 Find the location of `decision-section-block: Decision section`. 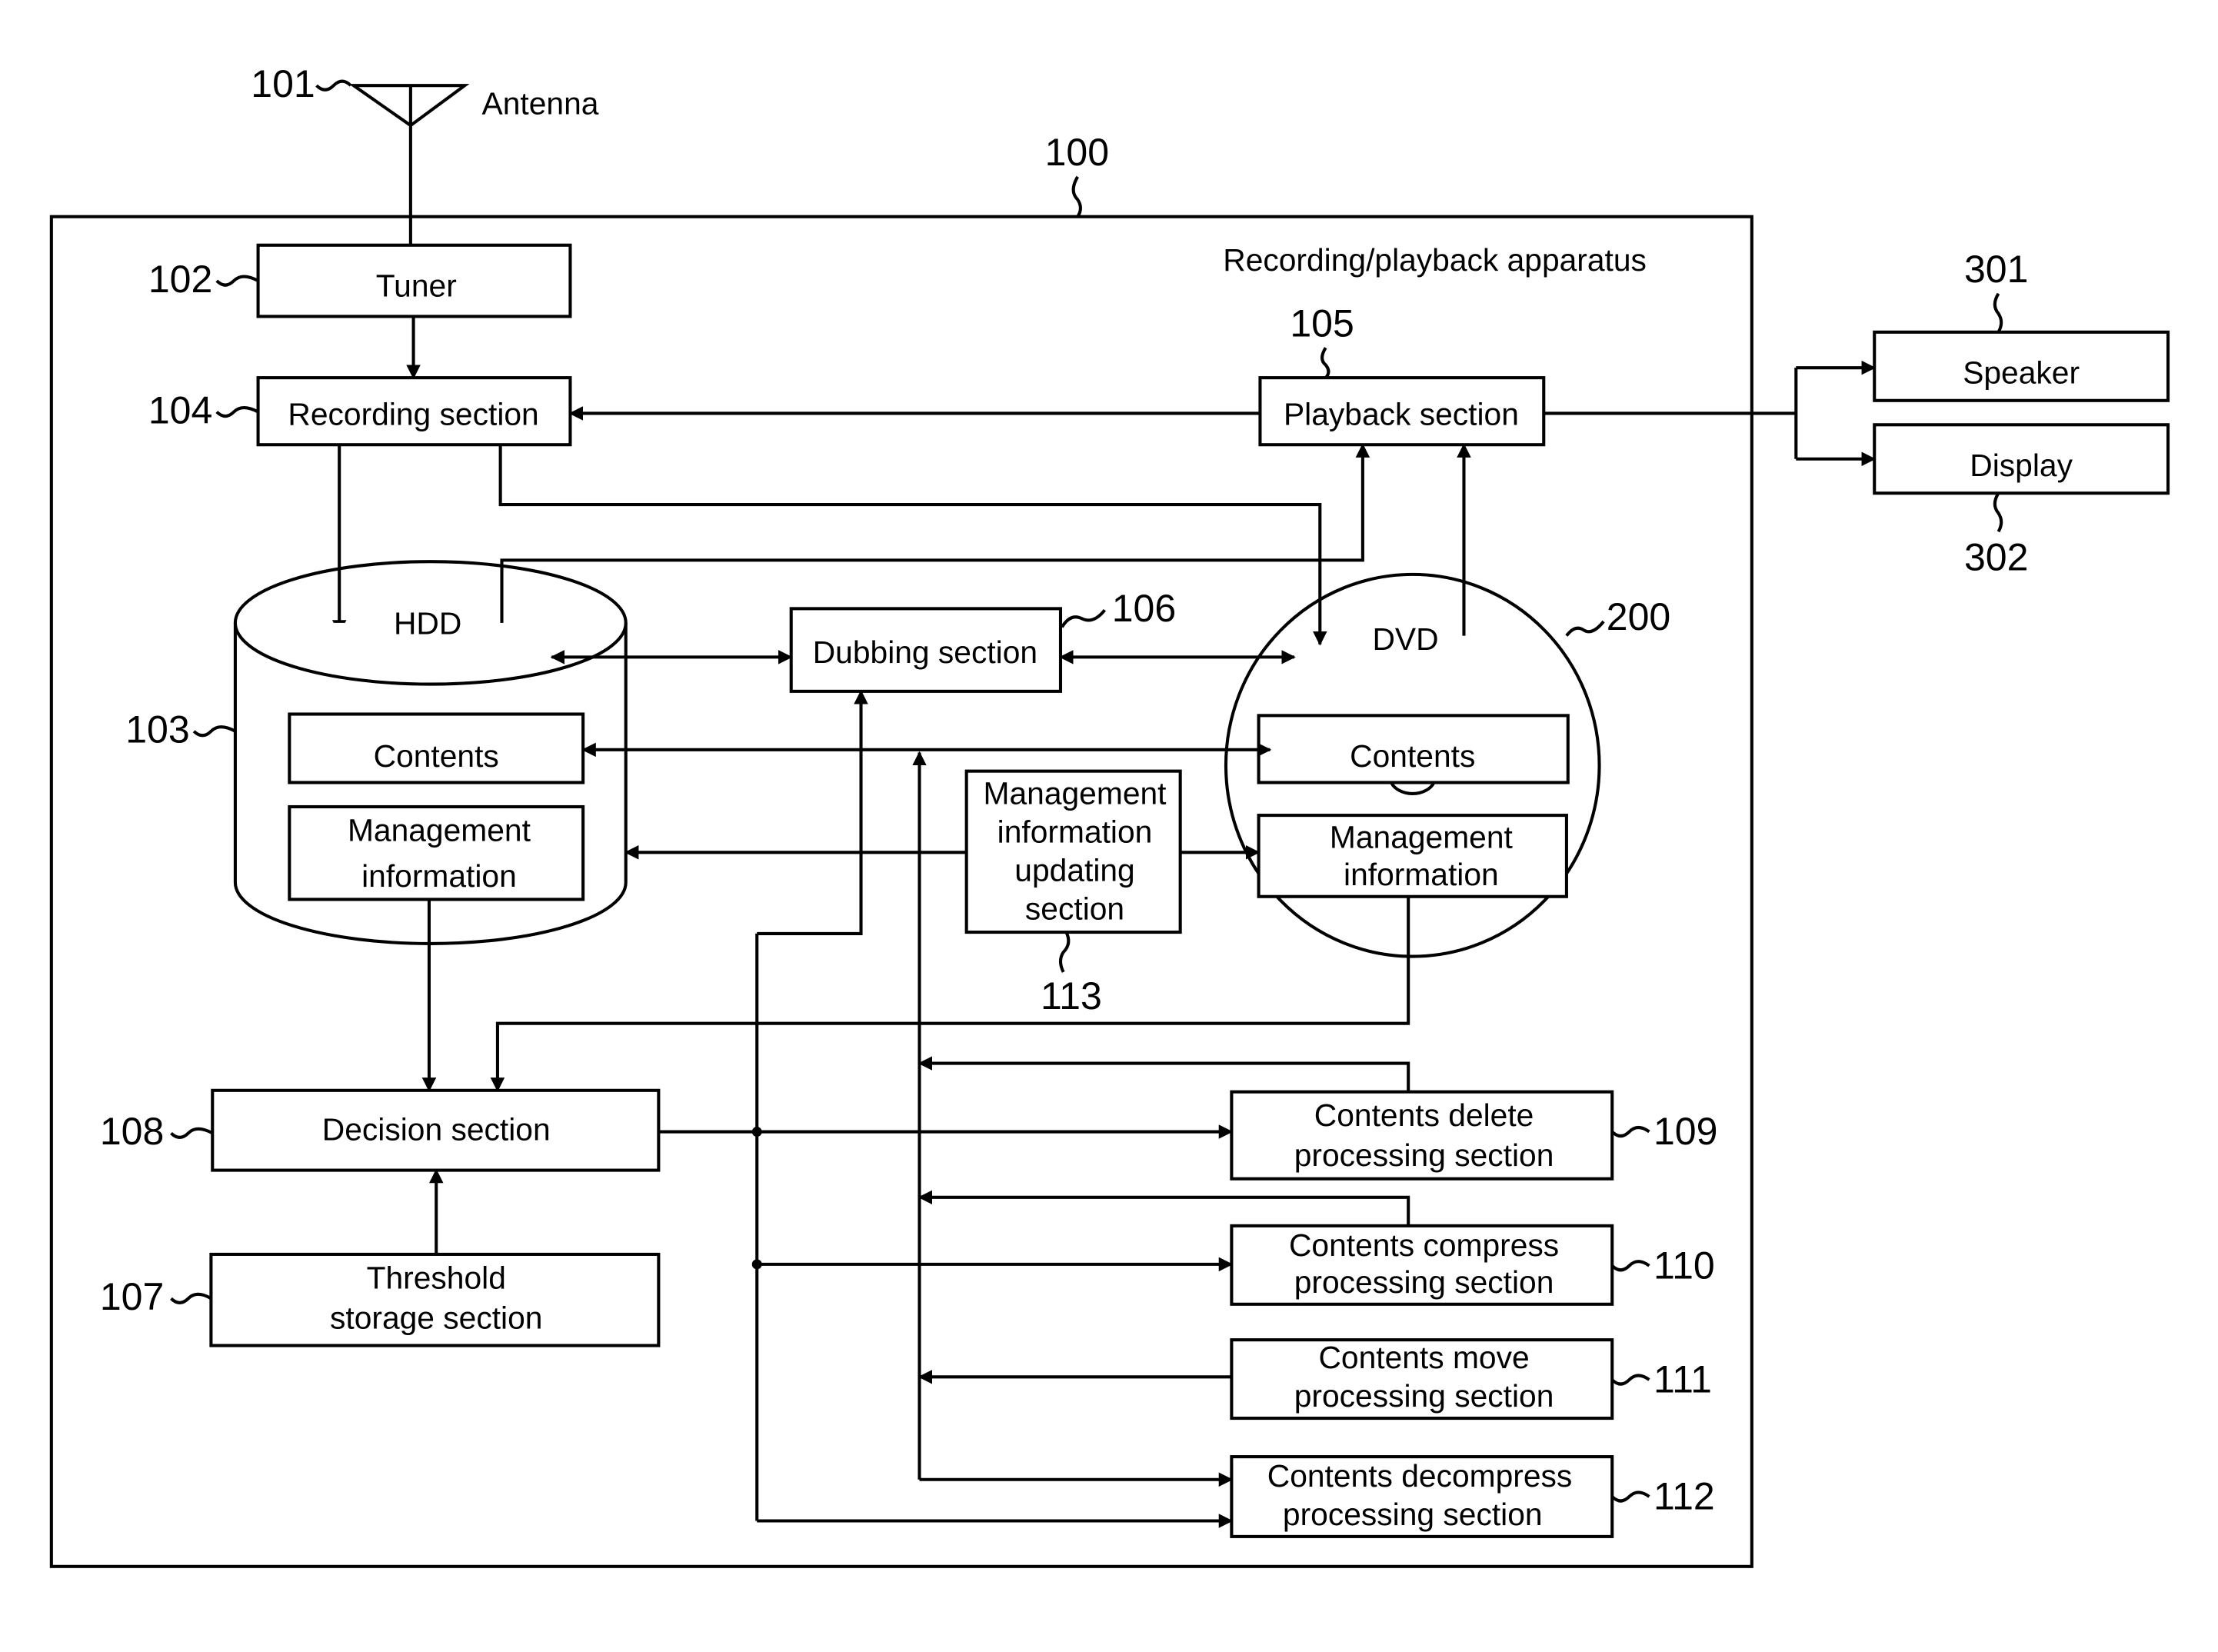

decision-section-block: Decision section is located at coordinates (436, 1130).